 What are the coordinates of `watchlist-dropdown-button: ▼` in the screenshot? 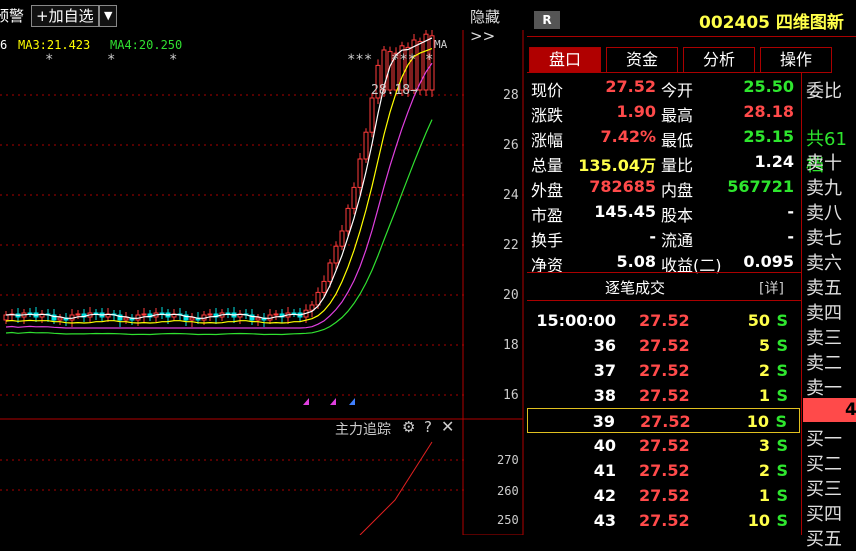 It's located at (108, 16).